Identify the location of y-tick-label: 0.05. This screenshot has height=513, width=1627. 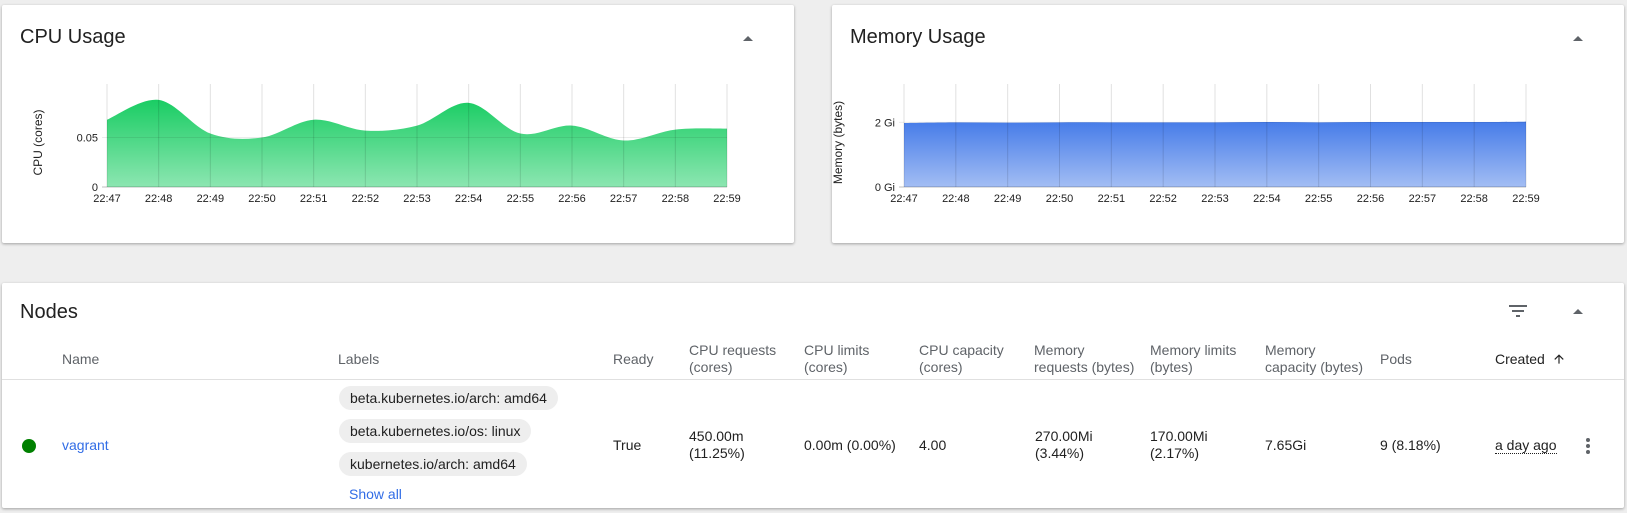
(87, 139).